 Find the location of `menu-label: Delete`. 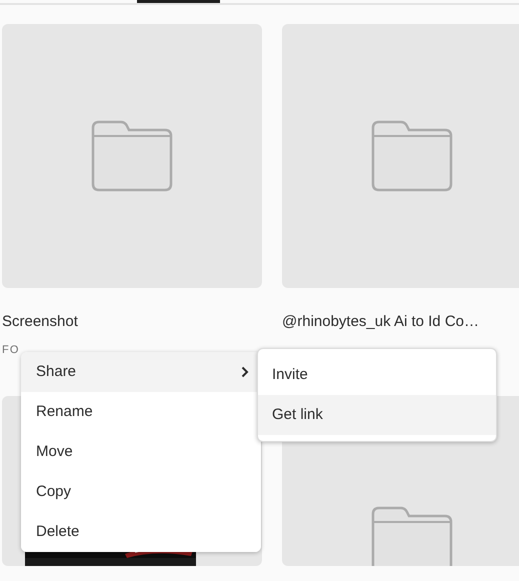

menu-label: Delete is located at coordinates (58, 532).